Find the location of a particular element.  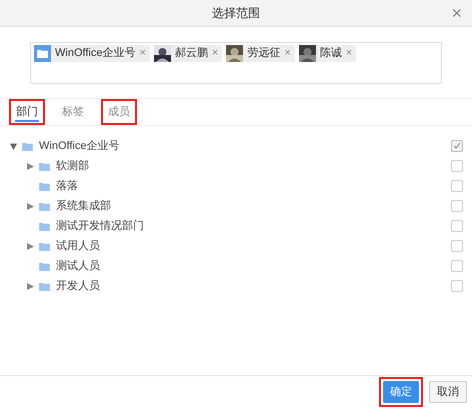

tab: 成员 is located at coordinates (119, 112).